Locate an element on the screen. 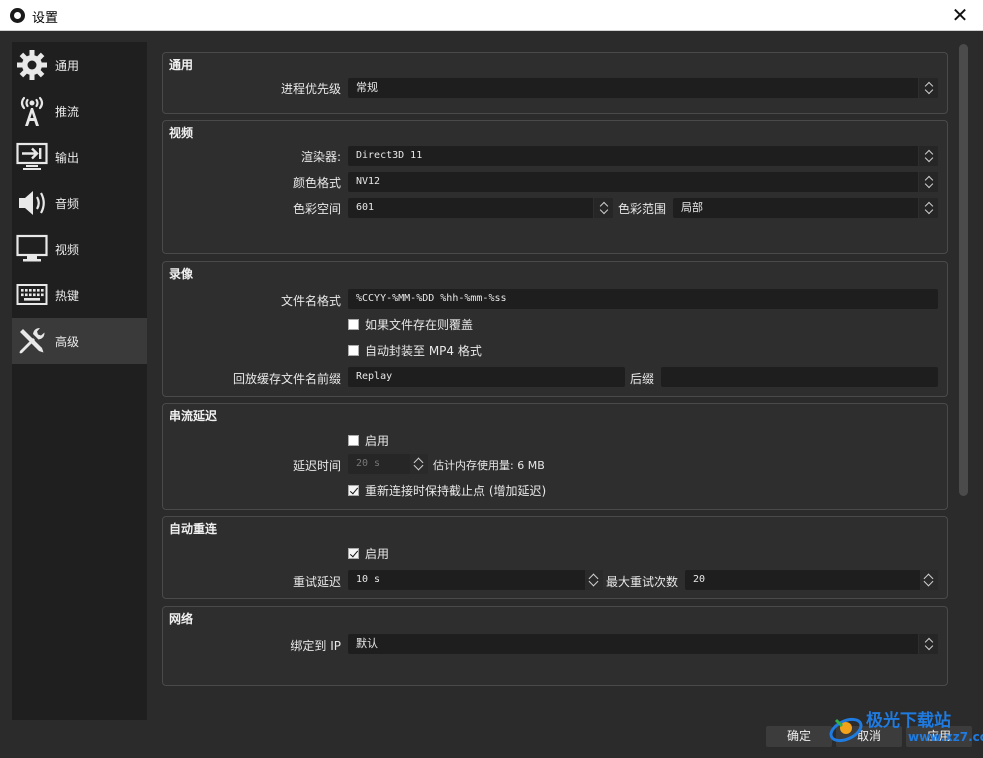 The image size is (983, 758). sidebar-item-label: 高级 is located at coordinates (67, 341).